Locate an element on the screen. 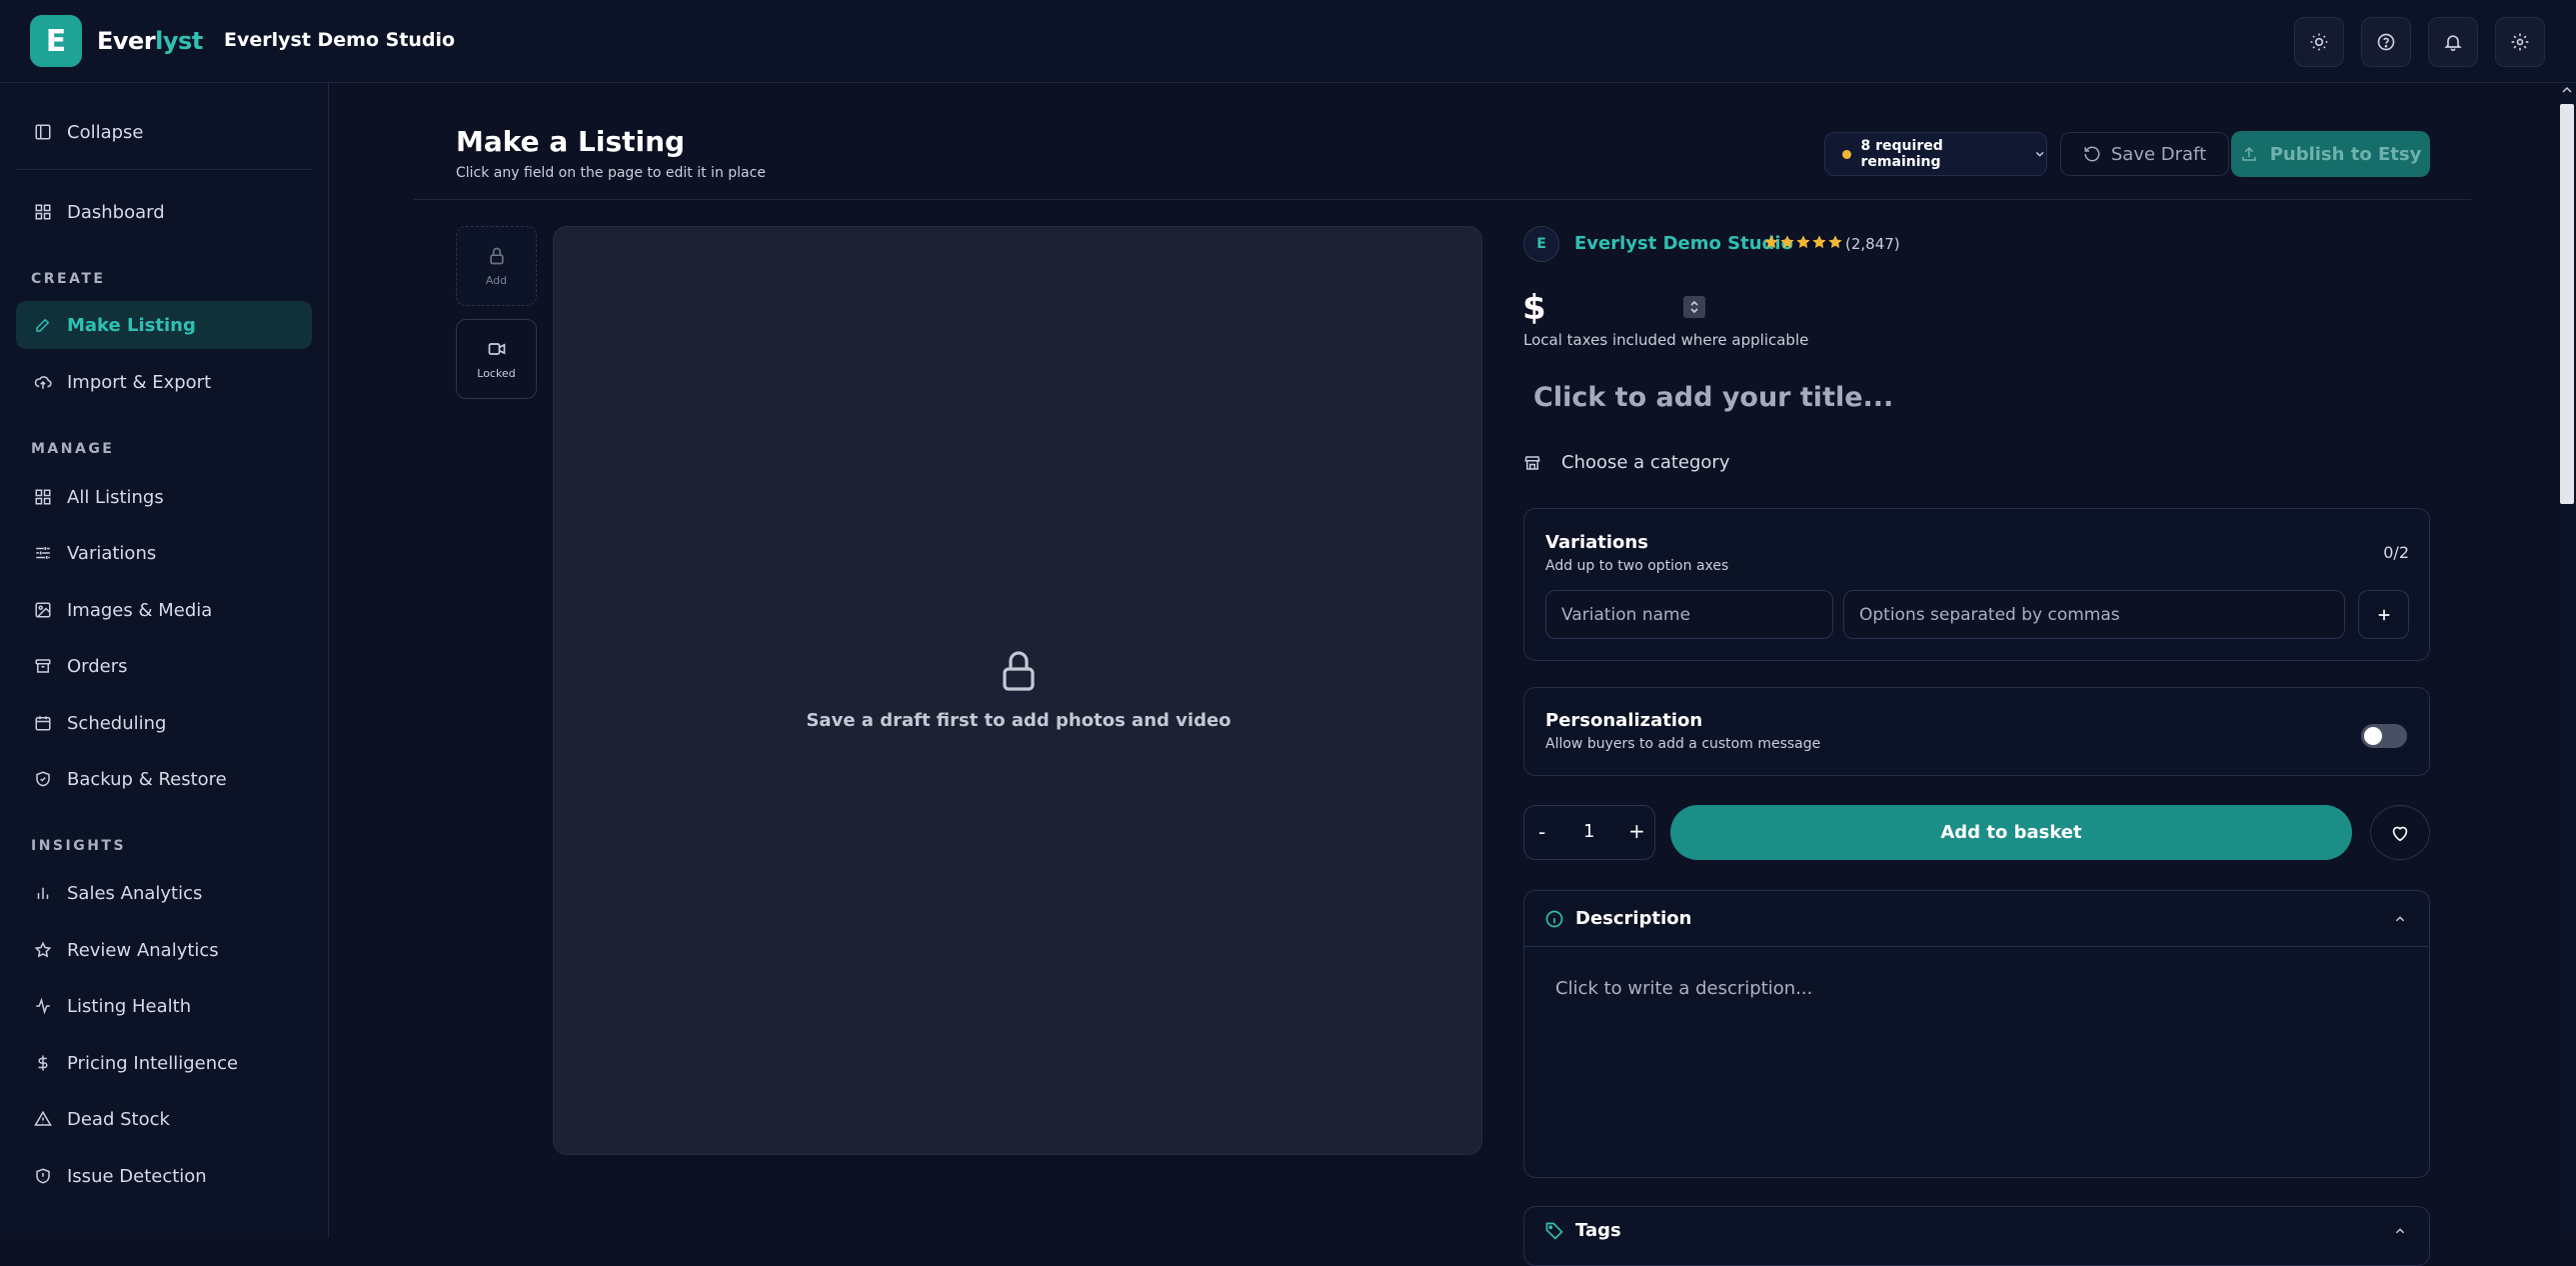 The height and width of the screenshot is (1266, 2576). required-remaining-dropdown: 8 required remaining is located at coordinates (1936, 154).